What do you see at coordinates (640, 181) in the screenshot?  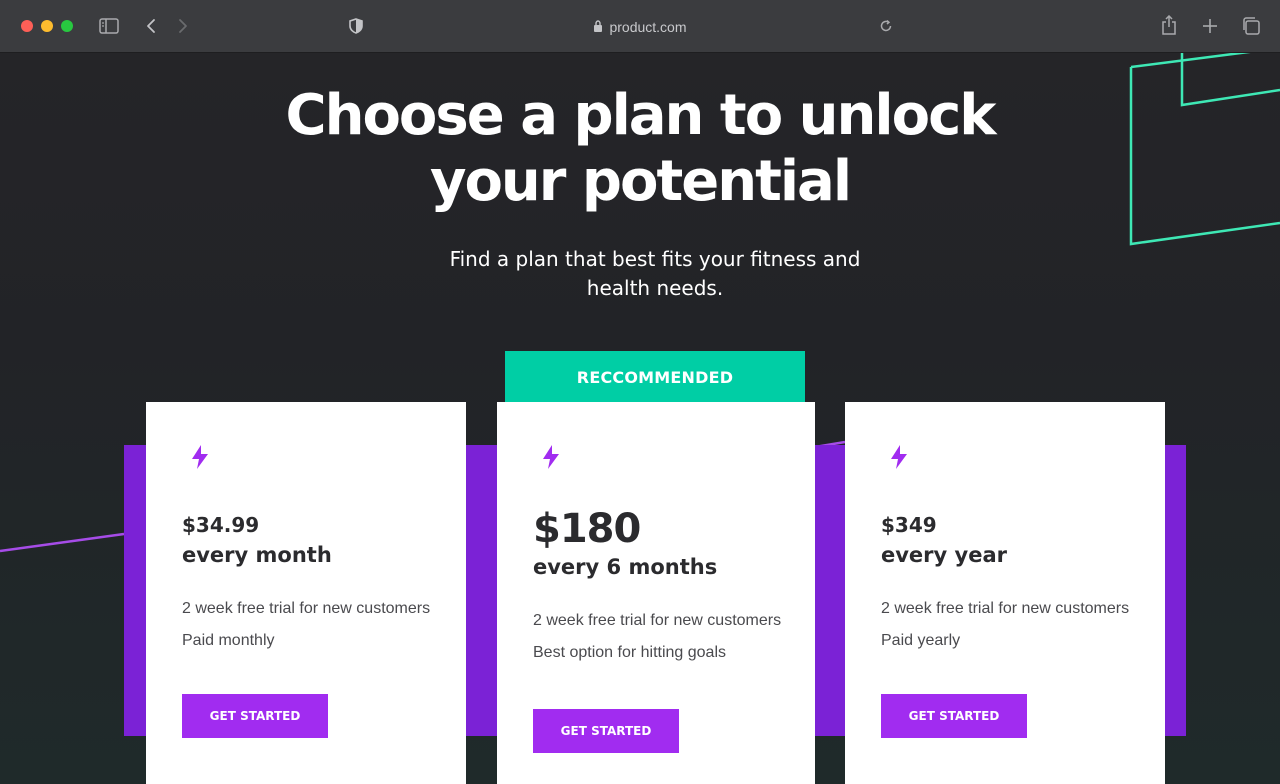 I see `page-title-line-2: your potential` at bounding box center [640, 181].